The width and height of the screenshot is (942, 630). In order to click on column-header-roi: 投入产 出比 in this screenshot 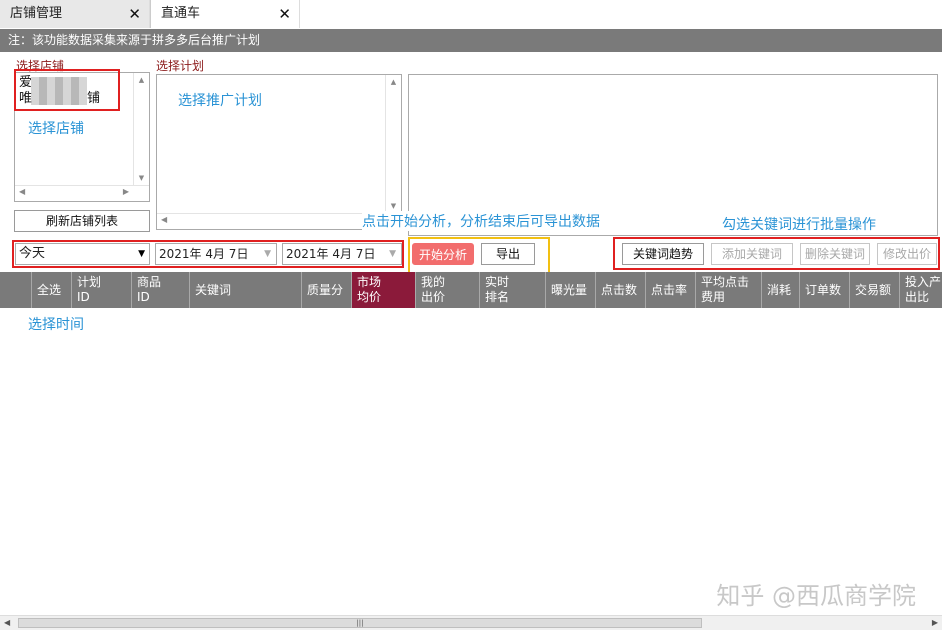, I will do `click(921, 290)`.